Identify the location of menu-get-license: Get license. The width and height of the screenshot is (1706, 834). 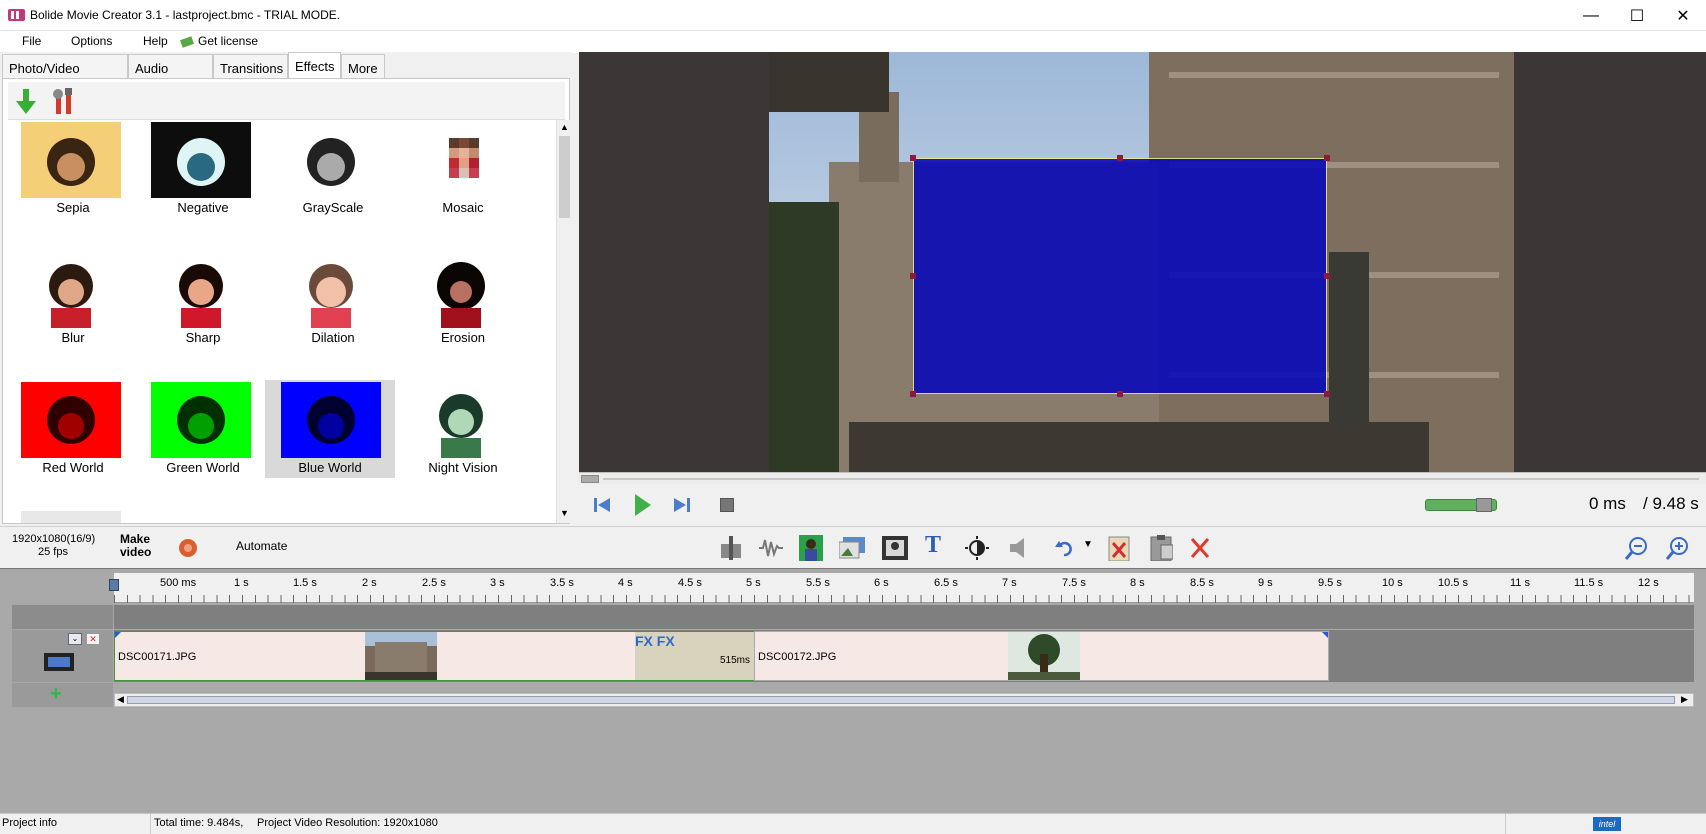
(228, 41).